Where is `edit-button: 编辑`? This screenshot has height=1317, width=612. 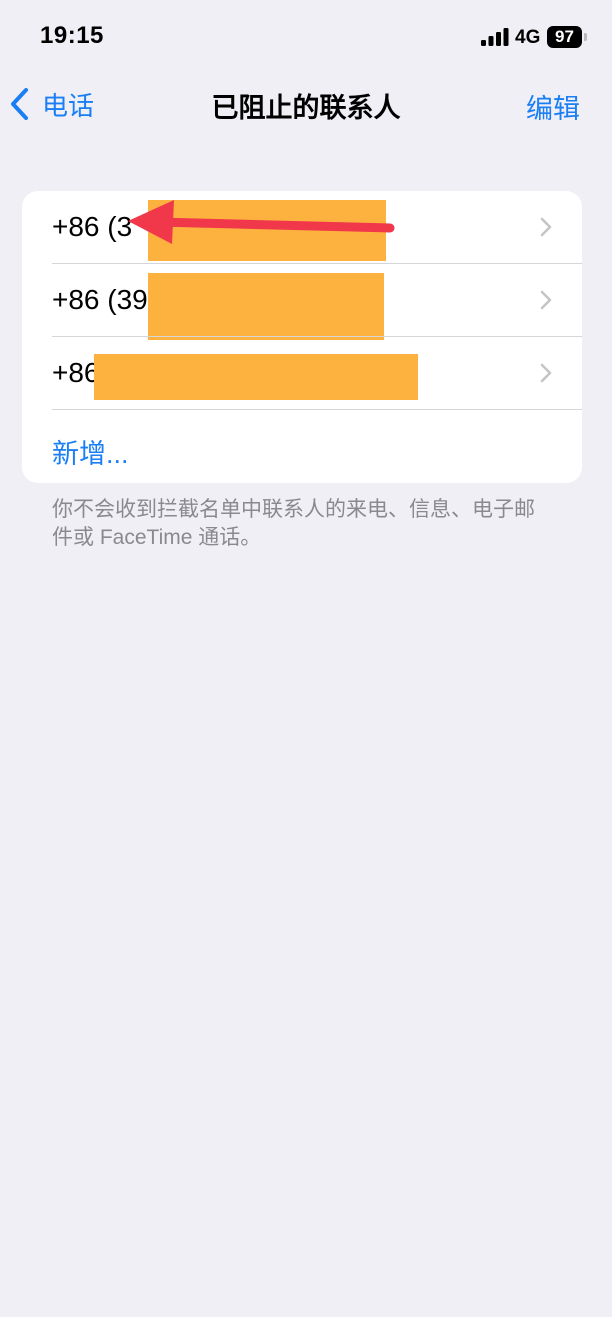
edit-button: 编辑 is located at coordinates (553, 106).